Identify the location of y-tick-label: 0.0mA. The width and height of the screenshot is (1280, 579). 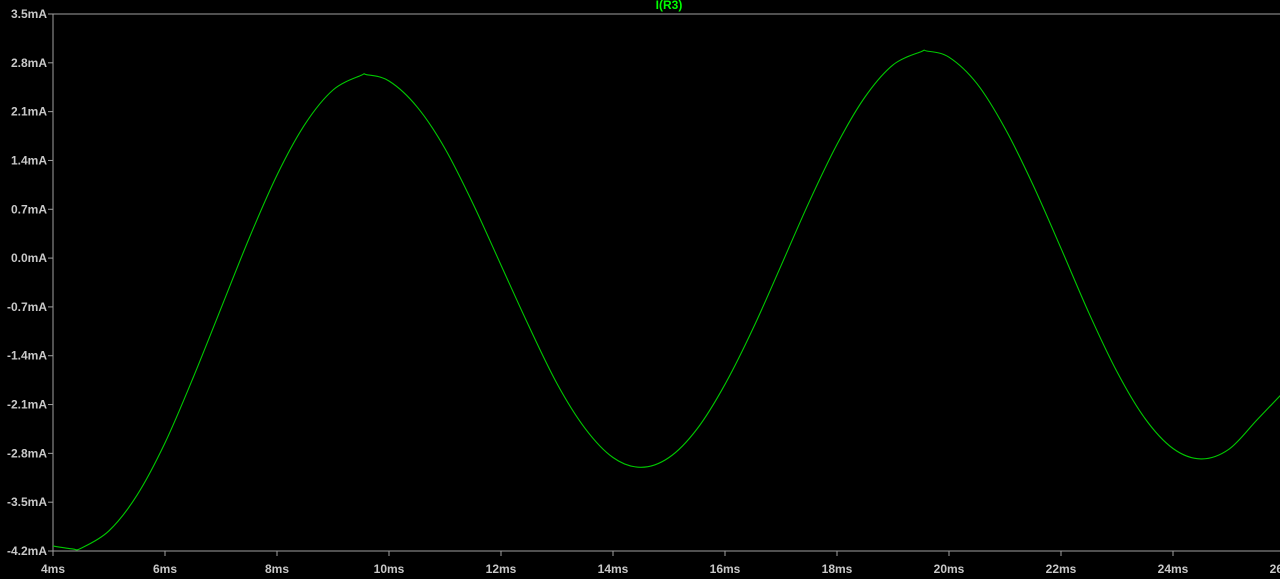
(29, 258).